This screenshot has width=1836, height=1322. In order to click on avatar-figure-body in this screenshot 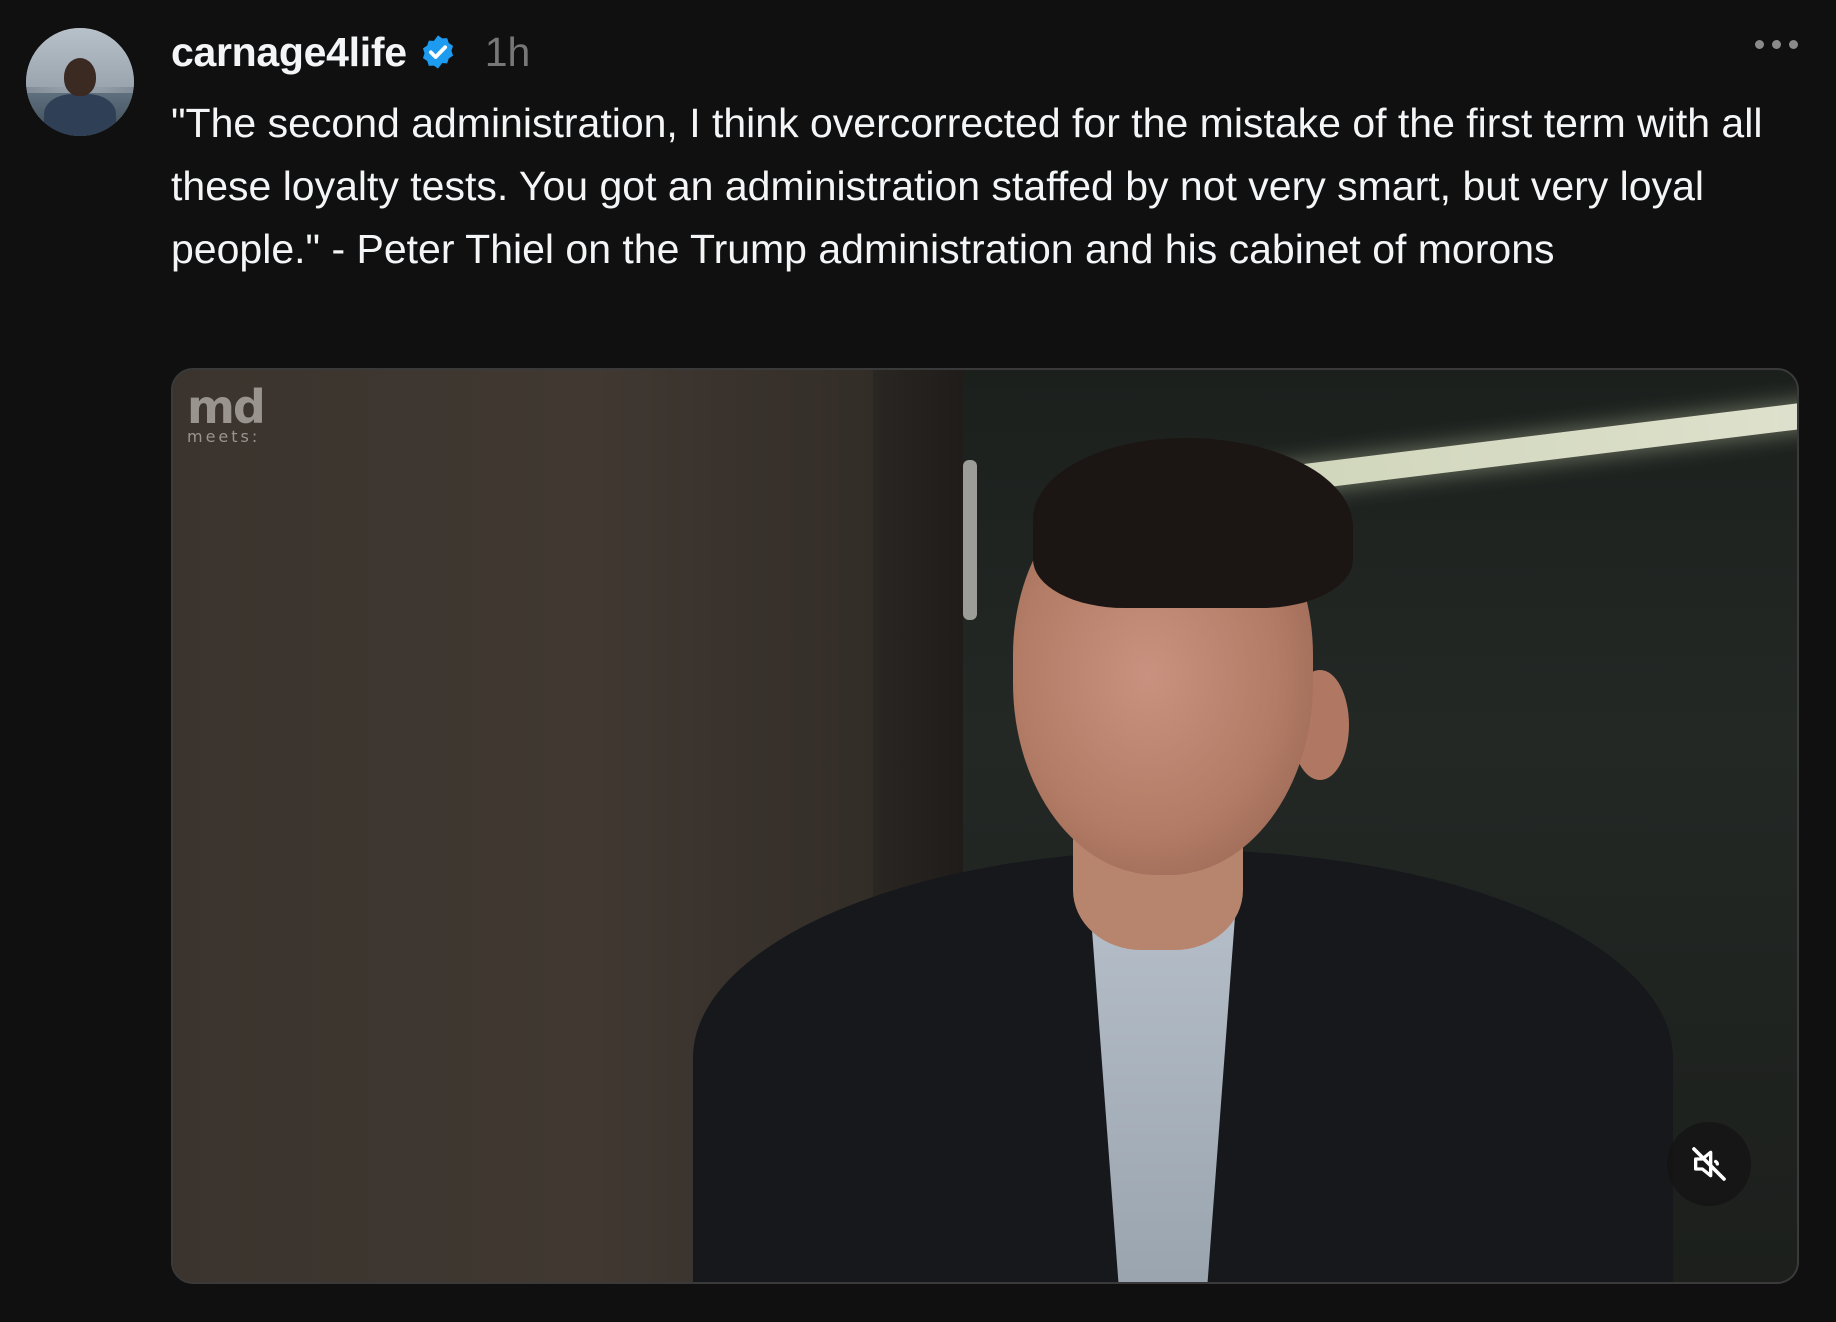, I will do `click(80, 115)`.